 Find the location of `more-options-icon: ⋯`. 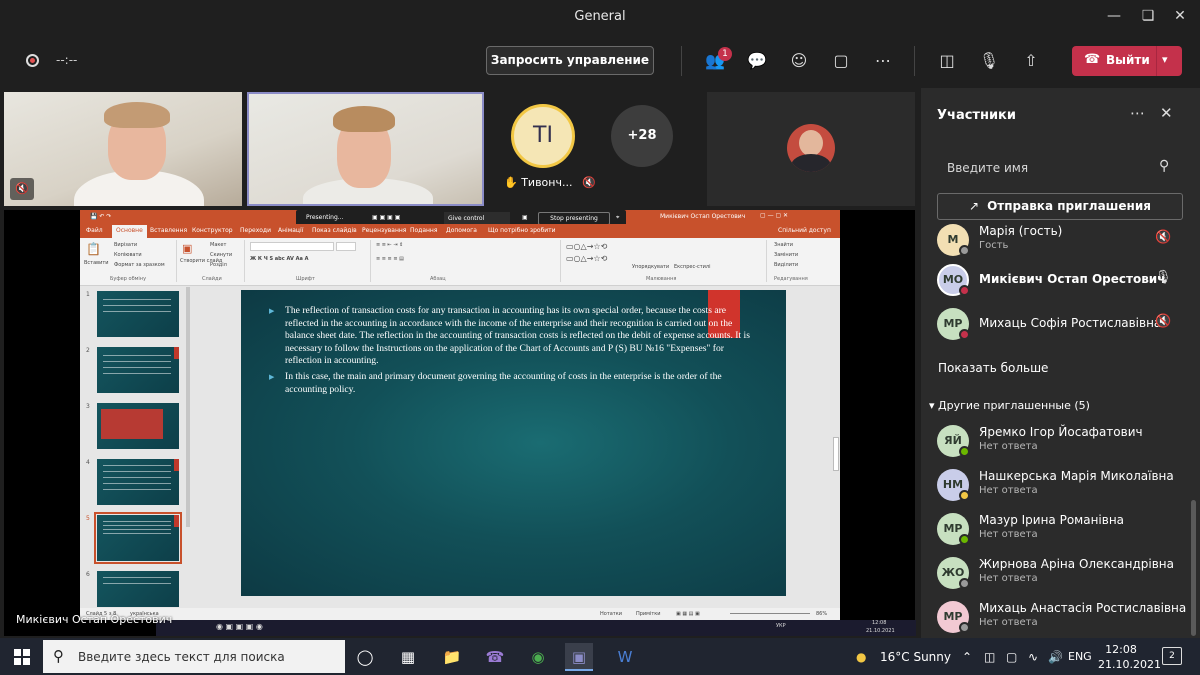

more-options-icon: ⋯ is located at coordinates (1137, 113).